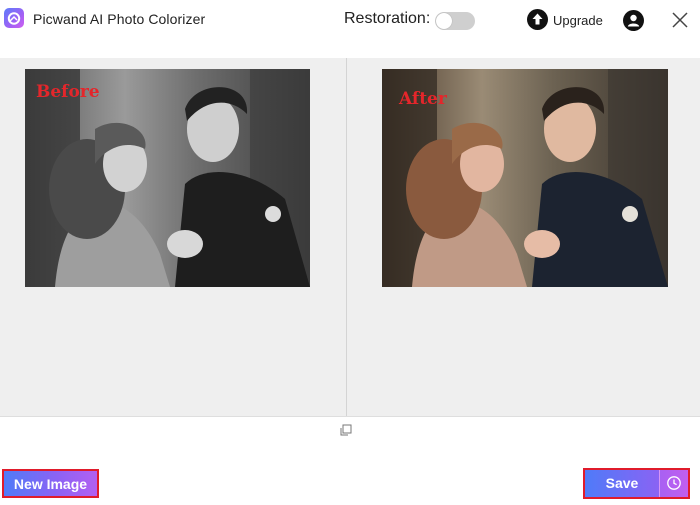 Image resolution: width=700 pixels, height=505 pixels. Describe the element at coordinates (387, 18) in the screenshot. I see `restoration-label: Restoration:` at that location.